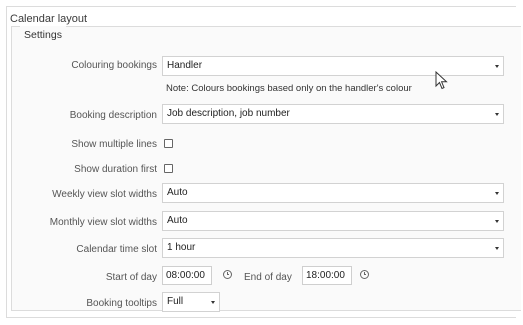  Describe the element at coordinates (114, 144) in the screenshot. I see `show-multiple-lines-label: Show multiple lines` at that location.